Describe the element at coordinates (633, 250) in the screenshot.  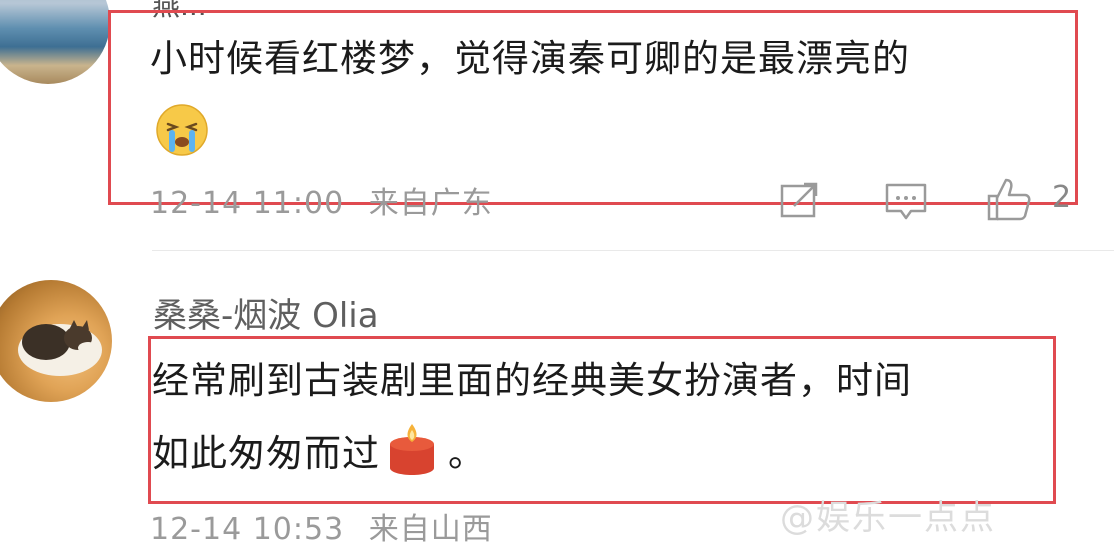
I see `divider` at that location.